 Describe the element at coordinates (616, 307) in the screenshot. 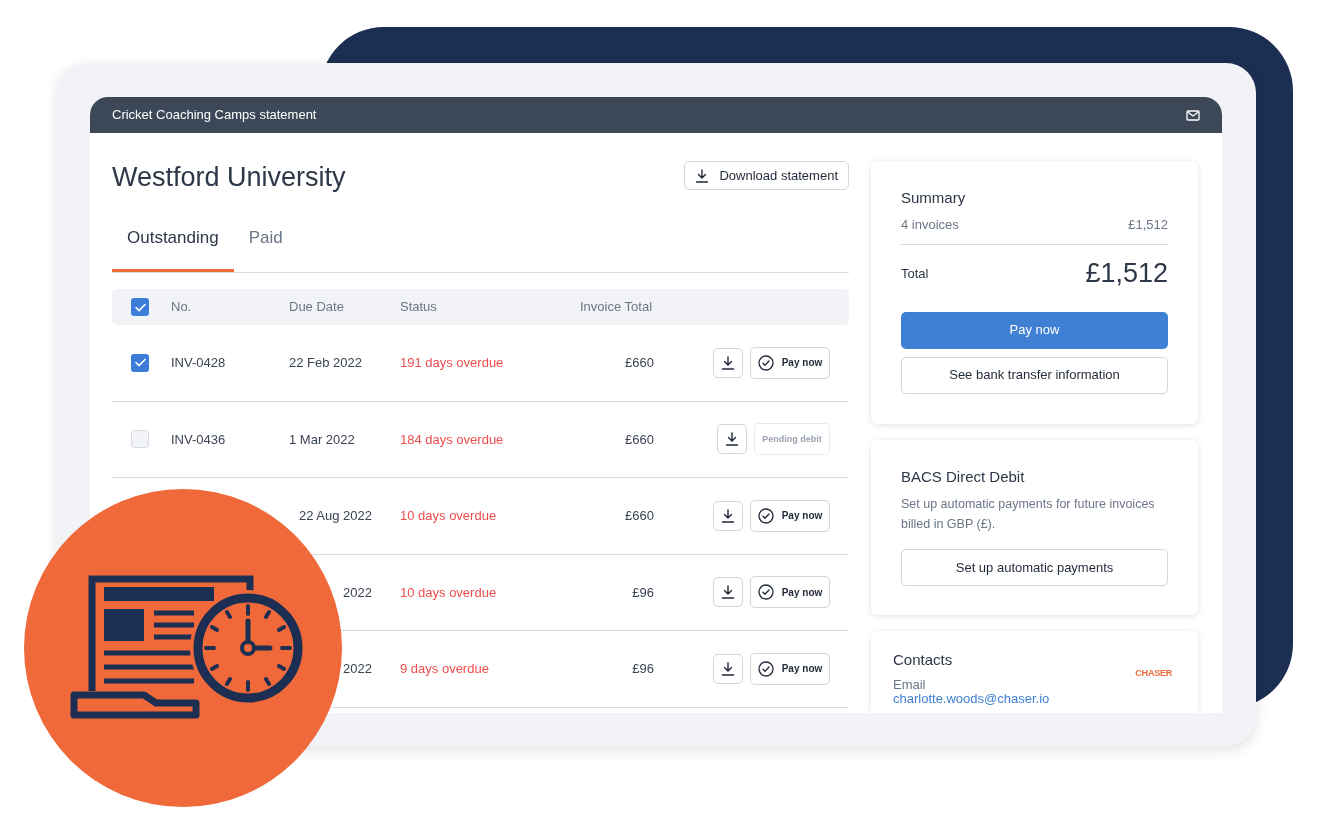

I see `column-header: Invoice Total` at that location.